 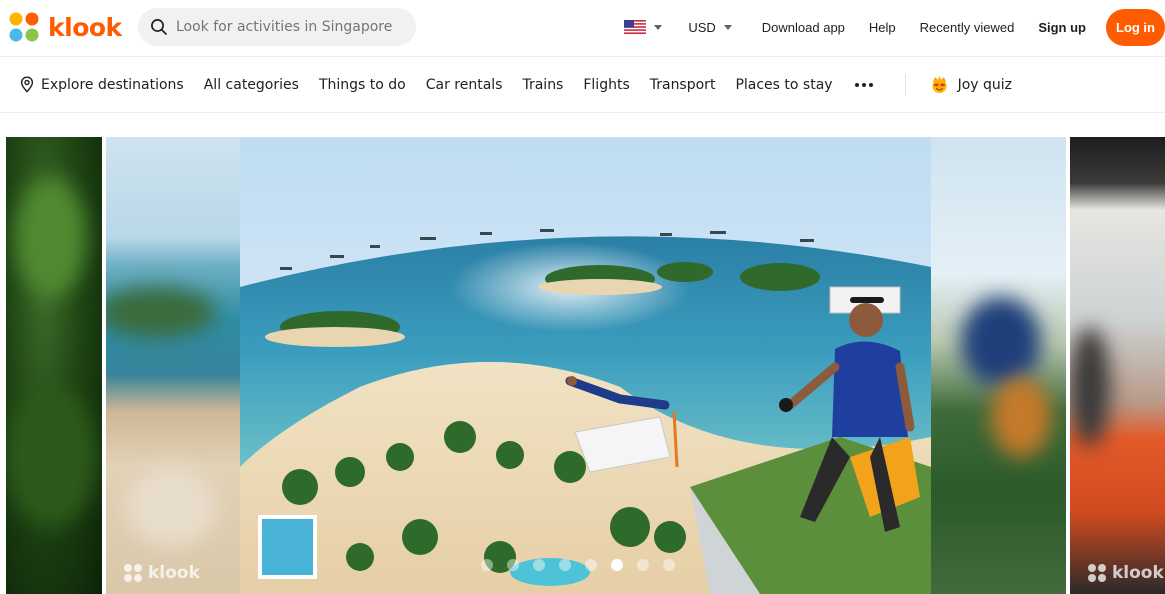 What do you see at coordinates (582, 112) in the screenshot?
I see `nav-divider-line` at bounding box center [582, 112].